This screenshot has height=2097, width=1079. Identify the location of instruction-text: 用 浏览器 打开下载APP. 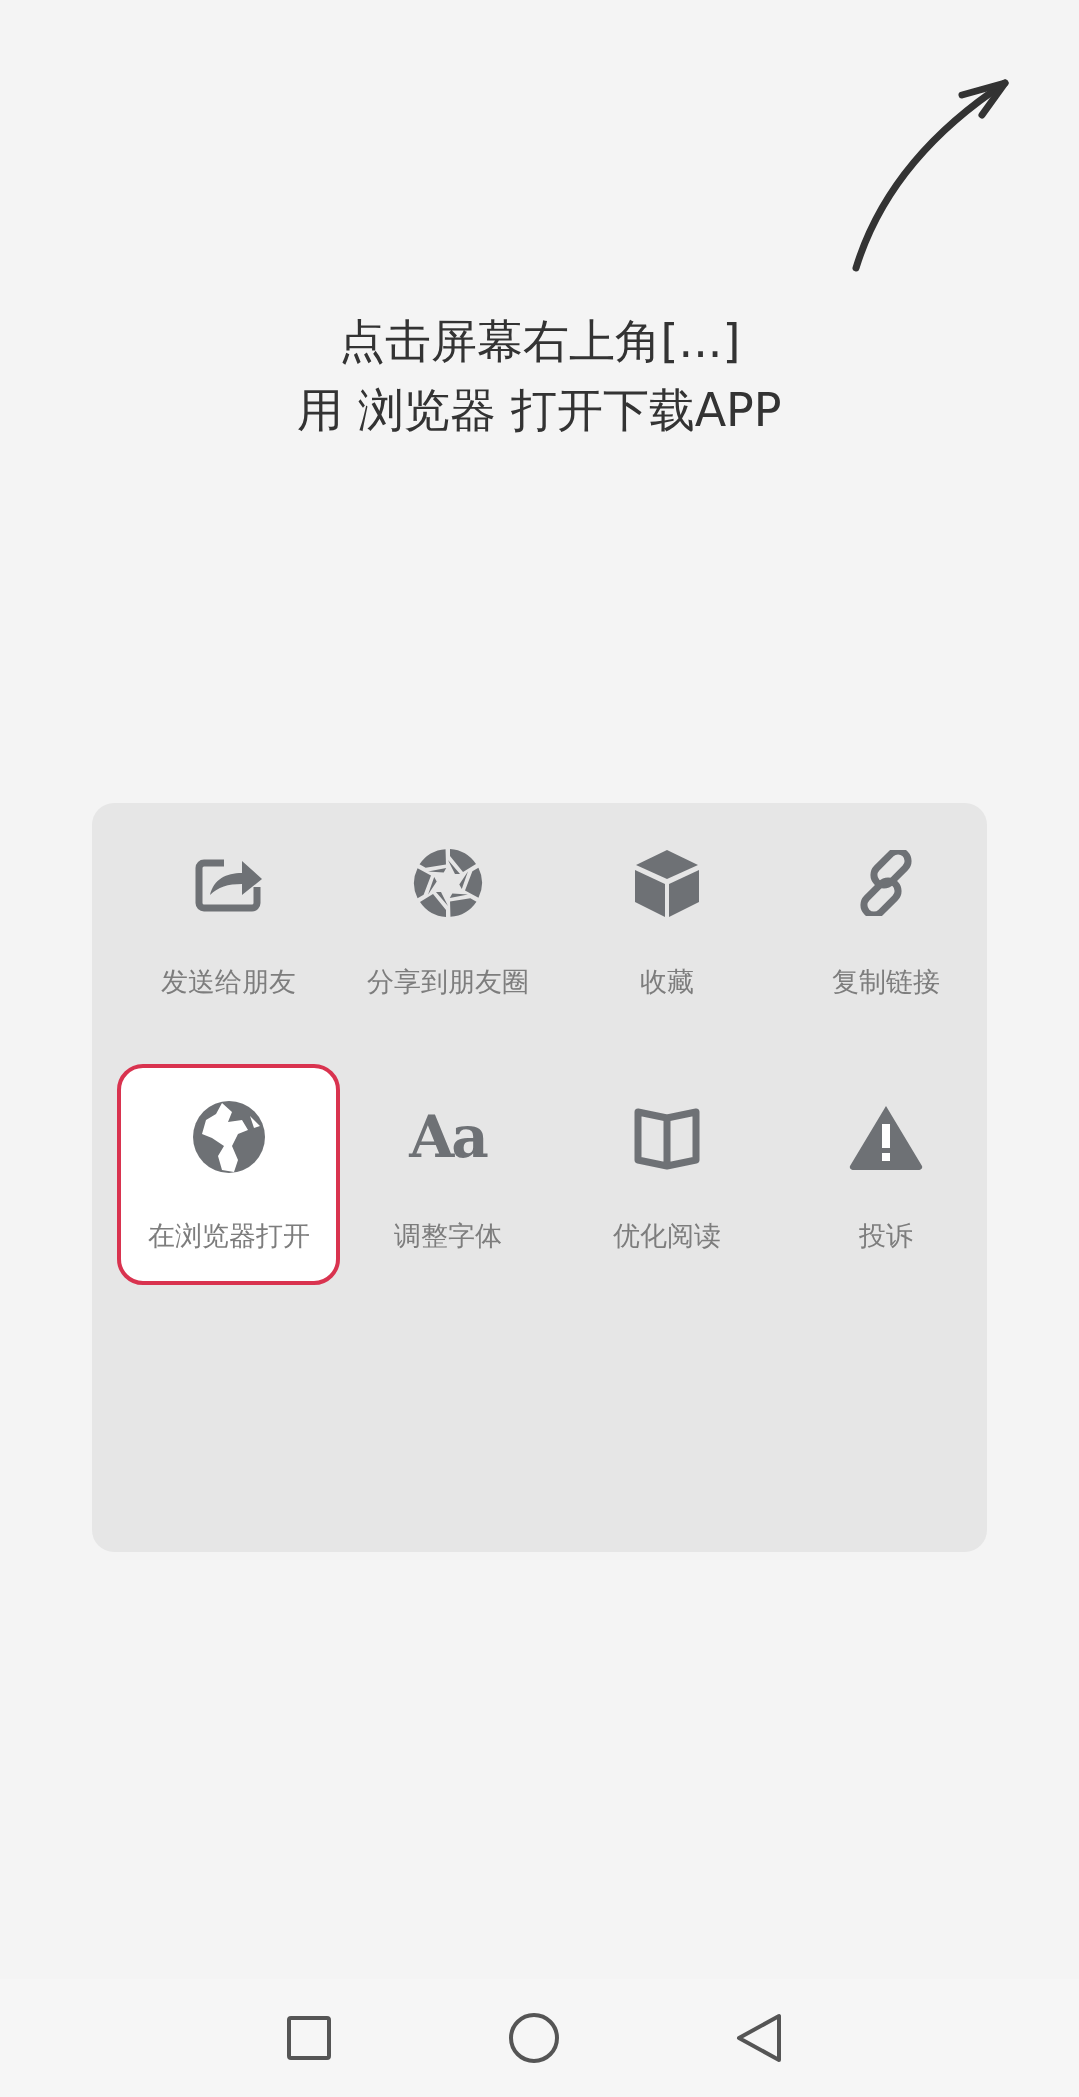
(539, 410).